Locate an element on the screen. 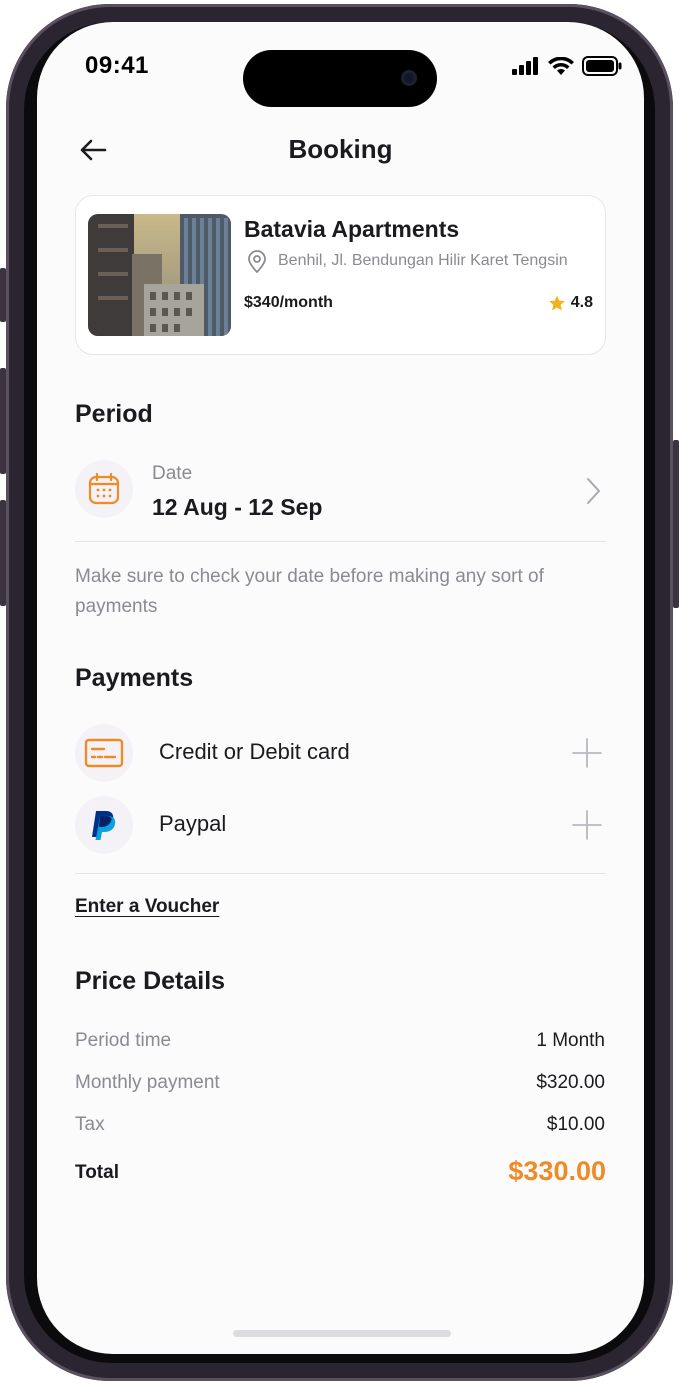 The width and height of the screenshot is (679, 1385). credit-card-icon is located at coordinates (104, 753).